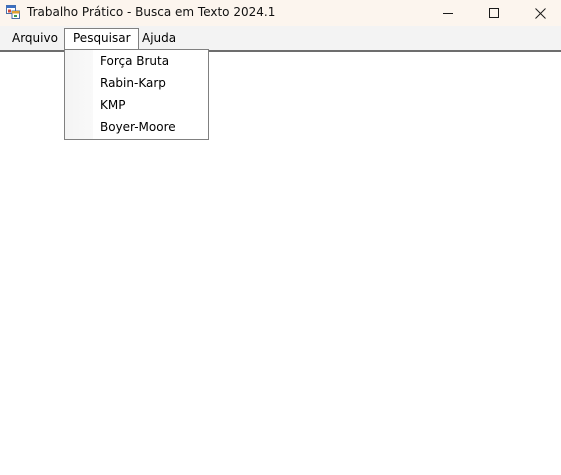 Image resolution: width=561 pixels, height=475 pixels. Describe the element at coordinates (151, 12) in the screenshot. I see `window-title: Trabalho Prático - Busca em Texto 2024.1` at that location.